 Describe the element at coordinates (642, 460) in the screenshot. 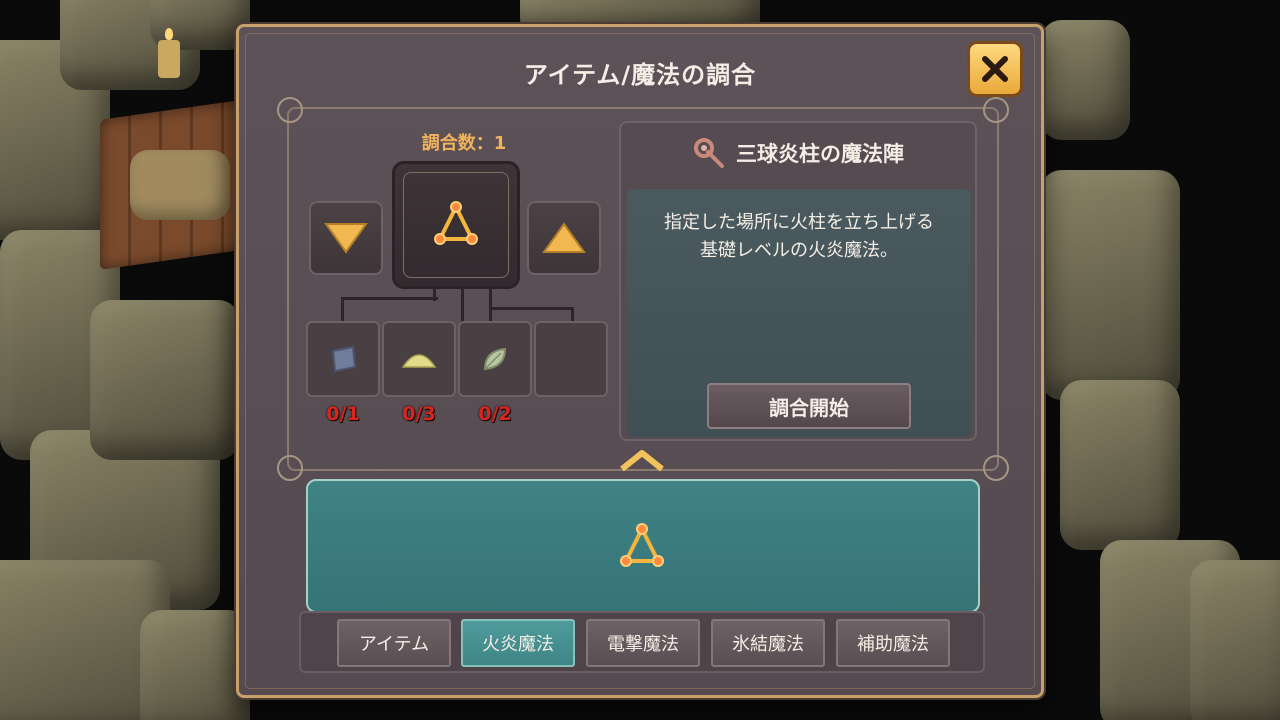

I see `chevron-up-icon` at that location.